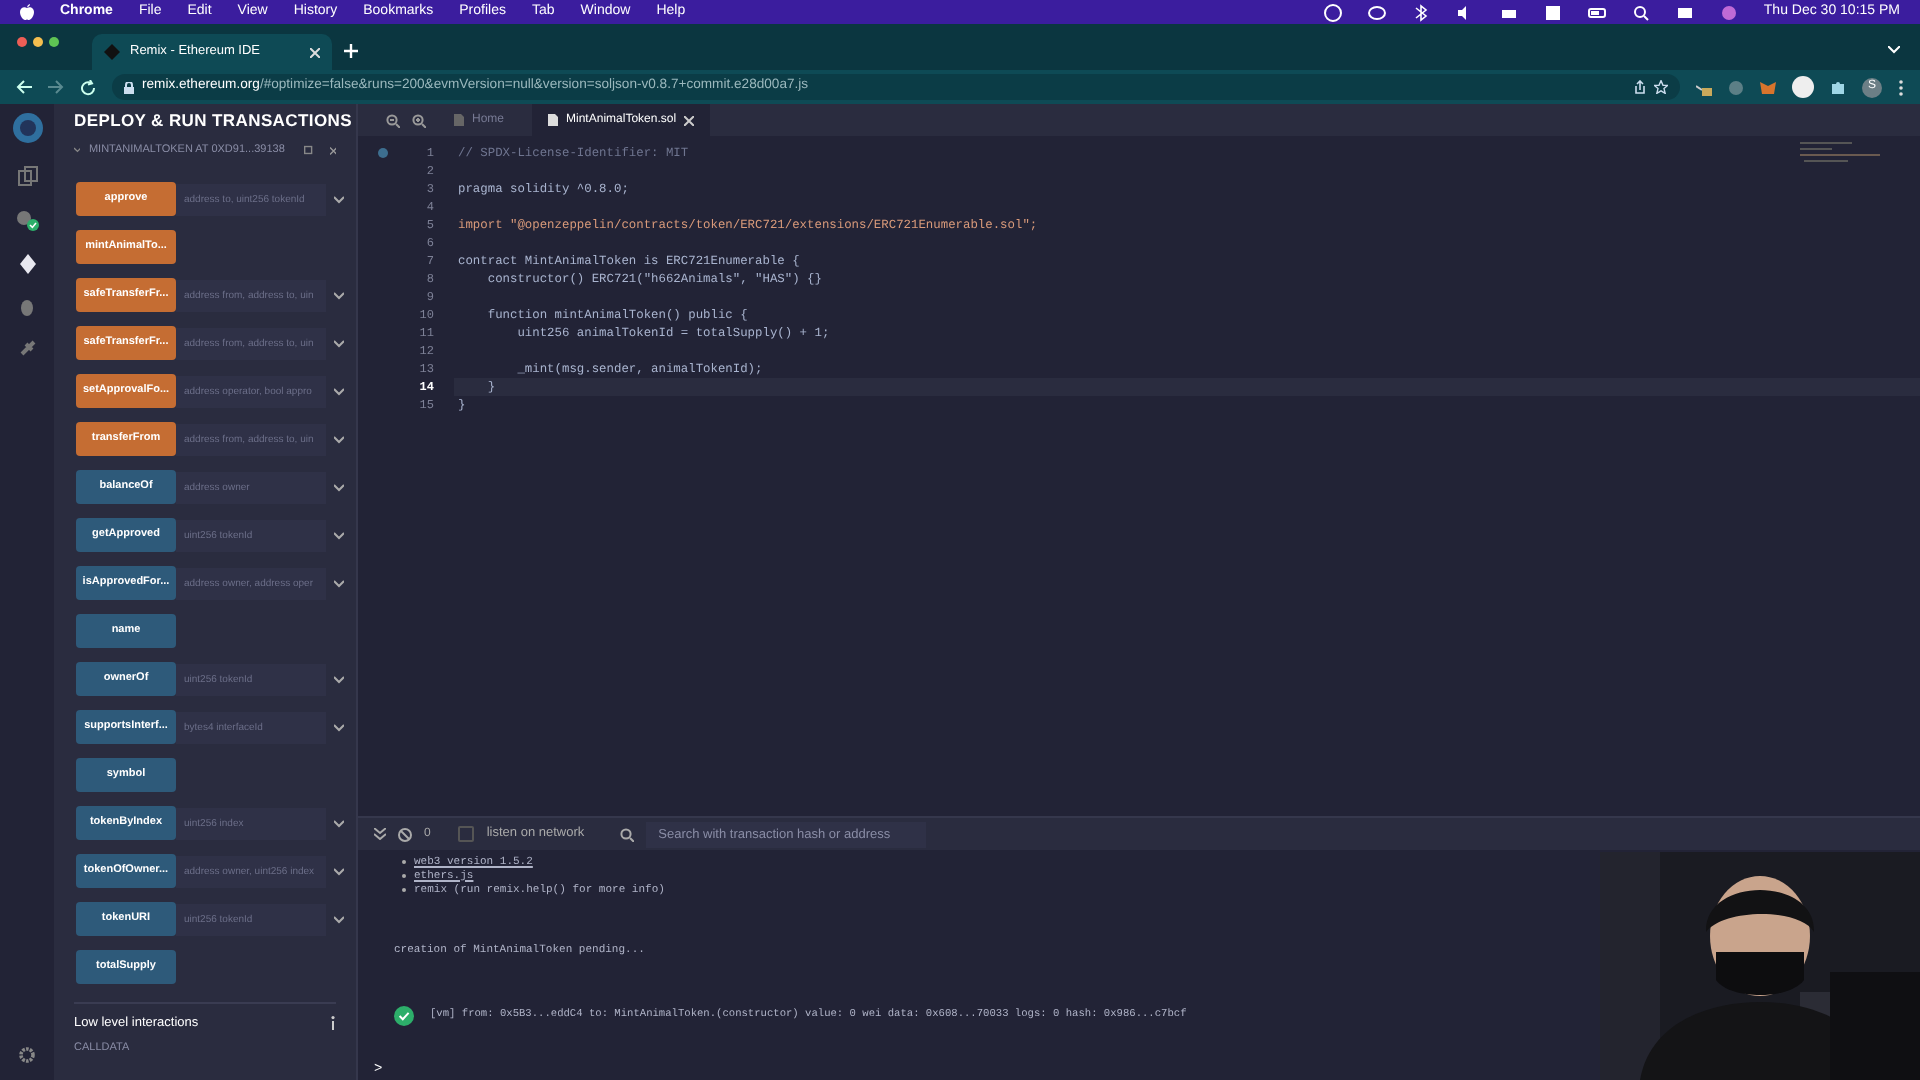 The image size is (1920, 1080). What do you see at coordinates (1661, 87) in the screenshot?
I see `star-icon` at bounding box center [1661, 87].